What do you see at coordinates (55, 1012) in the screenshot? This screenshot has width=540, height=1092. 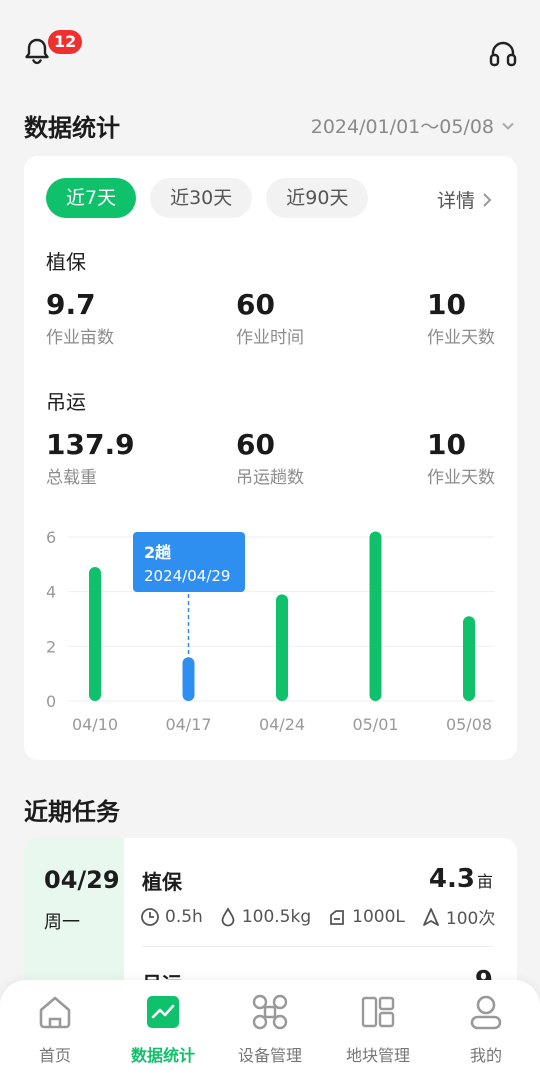 I see `home-icon` at bounding box center [55, 1012].